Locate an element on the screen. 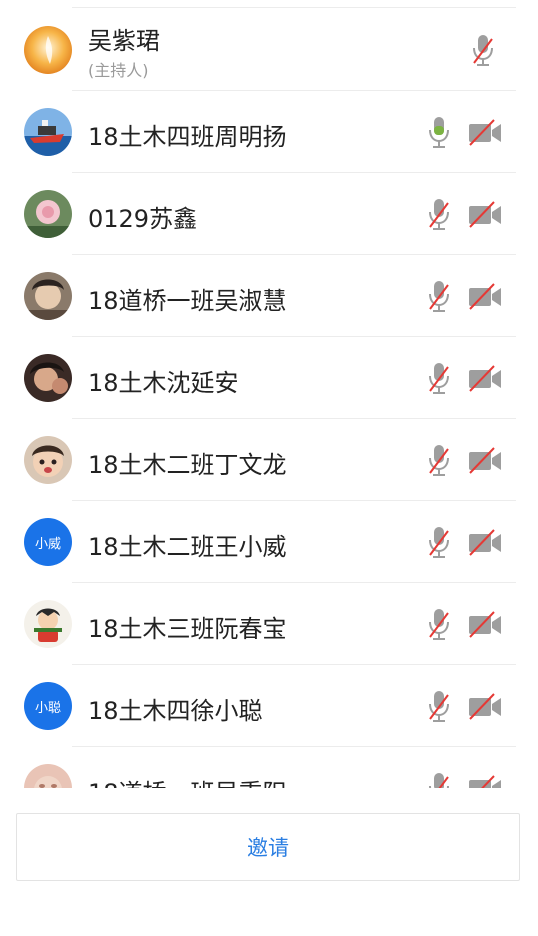 The height and width of the screenshot is (936, 538). participant-row: 18道桥一班吴淑慧 is located at coordinates (269, 296).